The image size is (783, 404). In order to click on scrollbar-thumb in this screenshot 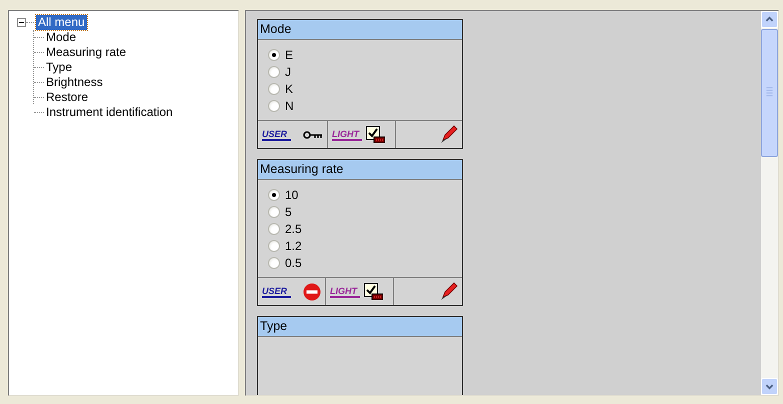, I will do `click(769, 93)`.